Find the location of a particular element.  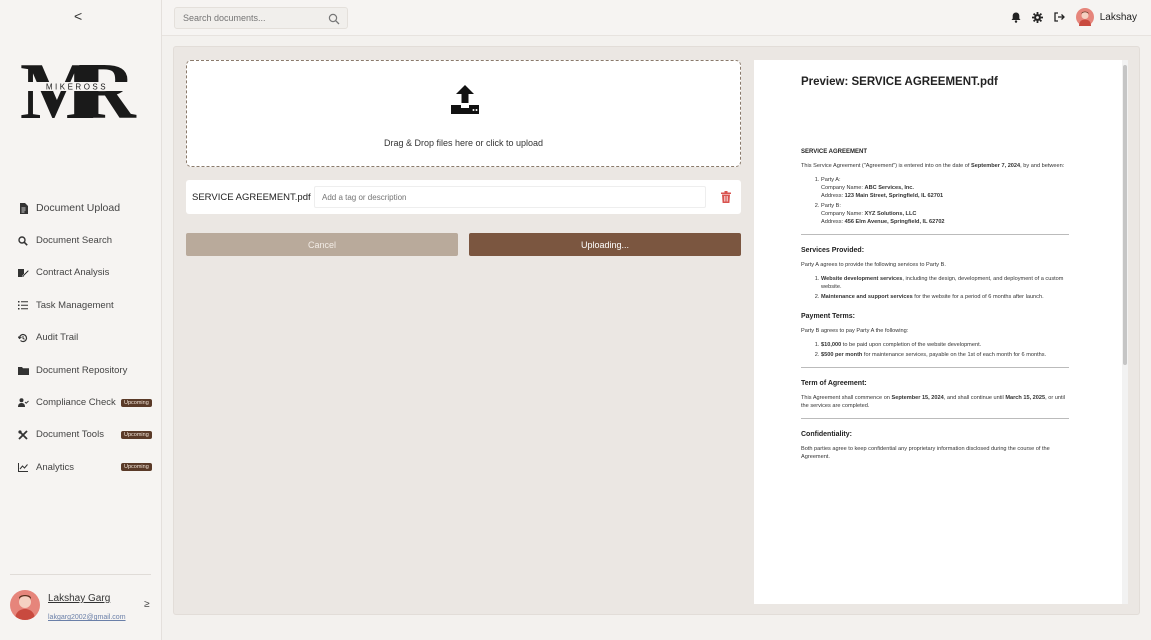

upload-icon is located at coordinates (465, 99).